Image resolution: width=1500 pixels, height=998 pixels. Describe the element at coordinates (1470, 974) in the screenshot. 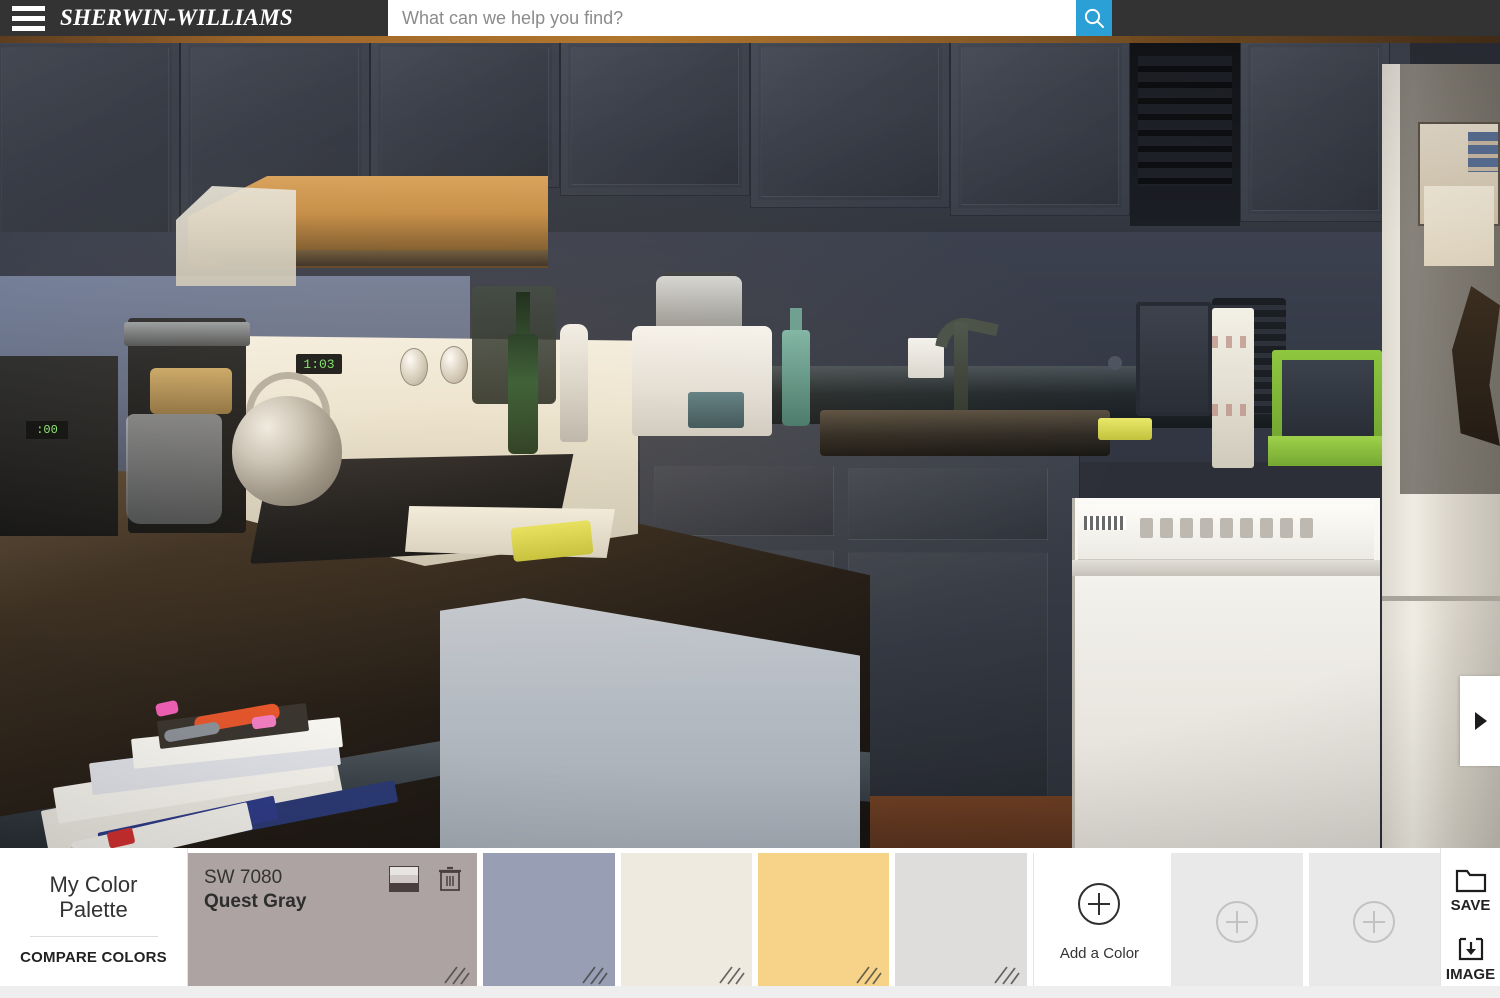

I see `save-image-label: IMAGE` at that location.